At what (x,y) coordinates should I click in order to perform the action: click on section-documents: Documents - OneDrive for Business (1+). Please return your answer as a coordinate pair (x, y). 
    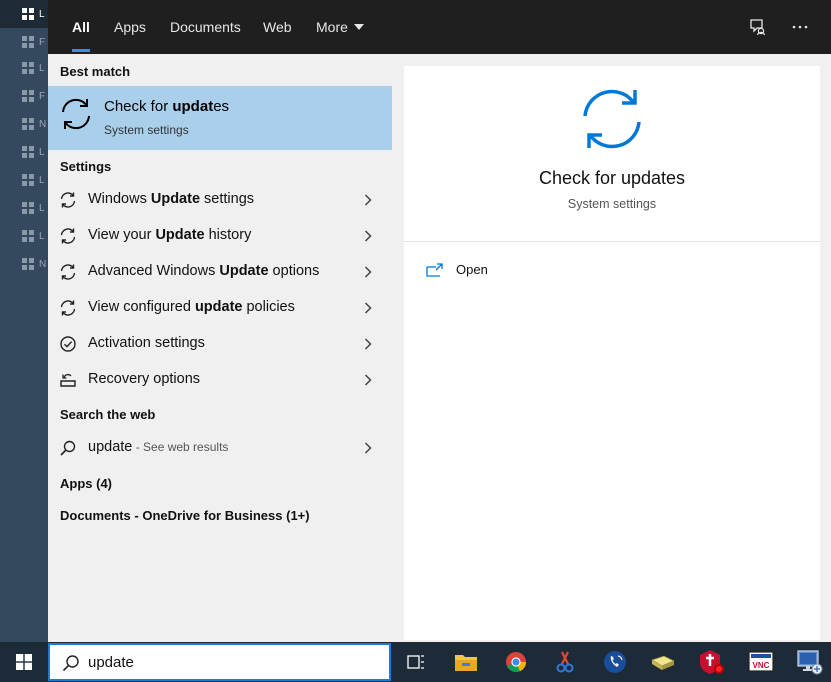
    Looking at the image, I should click on (185, 515).